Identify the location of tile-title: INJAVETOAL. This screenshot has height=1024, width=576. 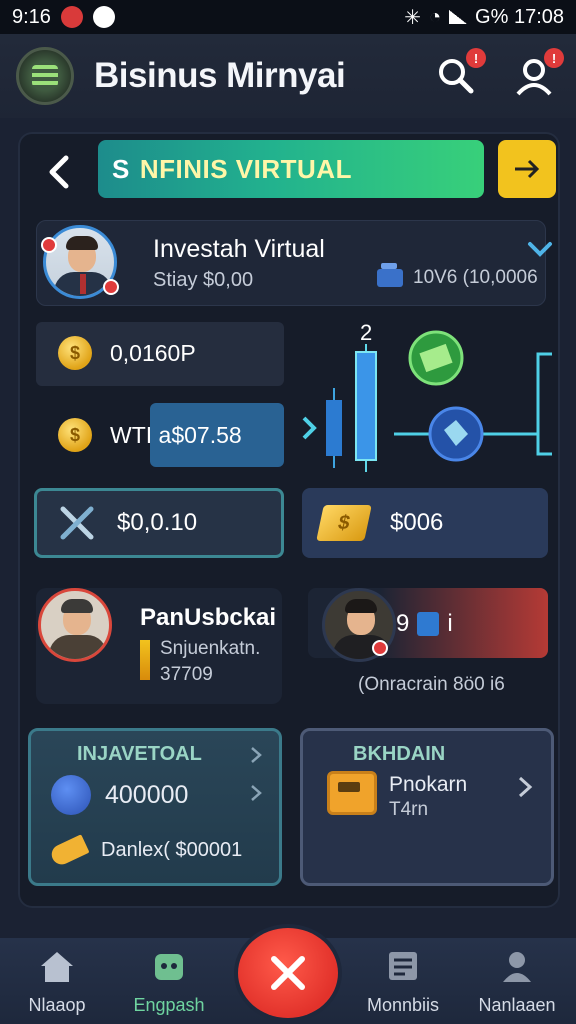
(139, 754).